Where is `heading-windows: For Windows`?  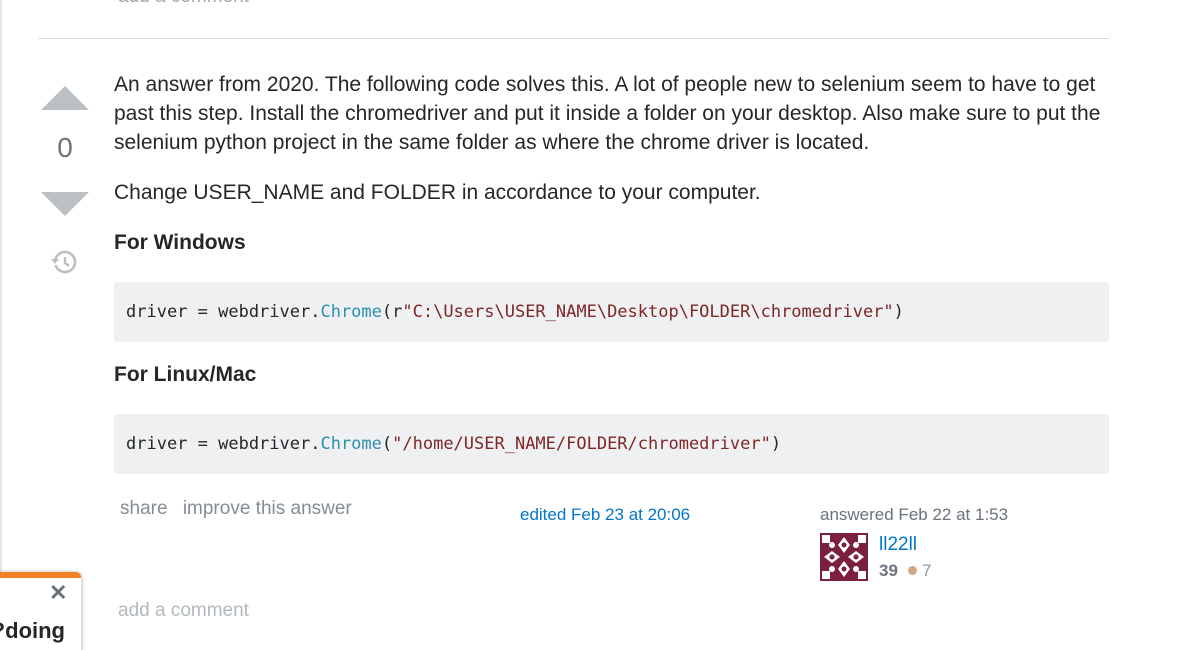
heading-windows: For Windows is located at coordinates (180, 242).